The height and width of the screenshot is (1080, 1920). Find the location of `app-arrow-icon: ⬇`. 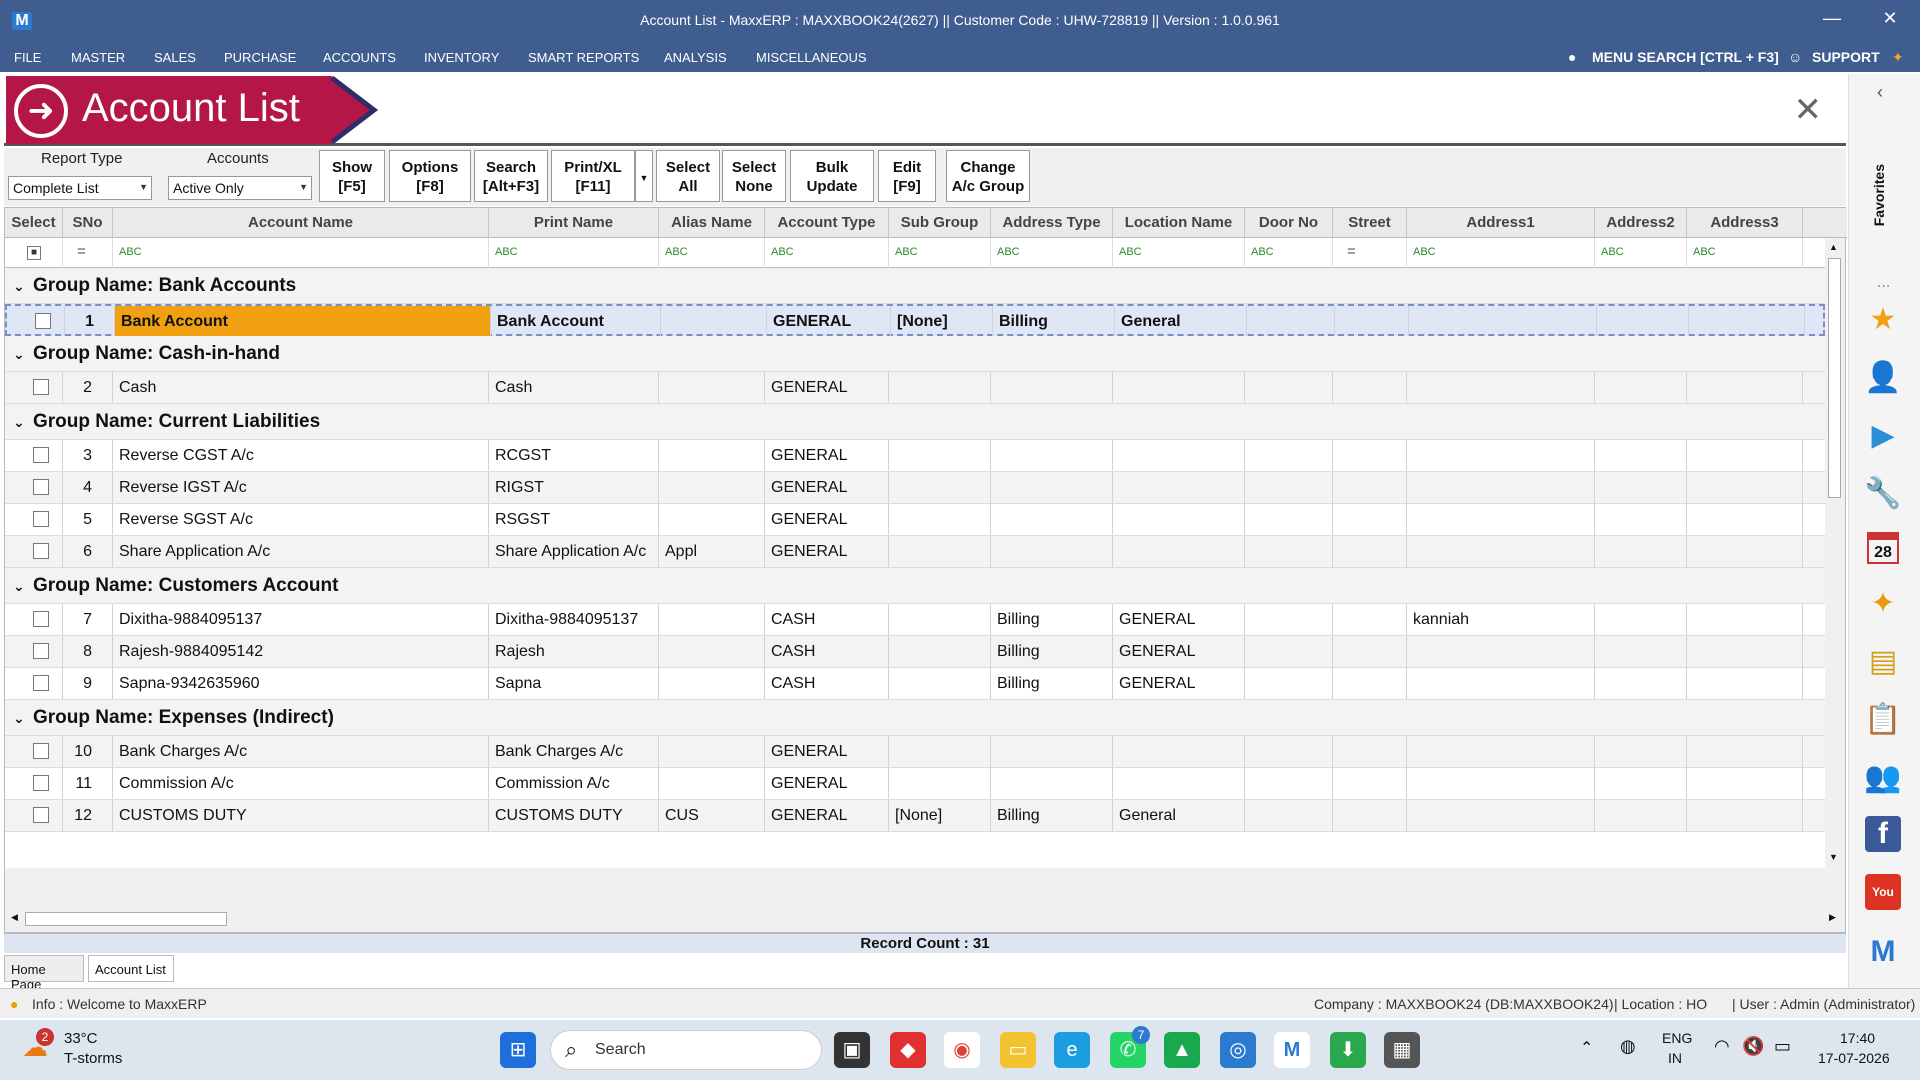

app-arrow-icon: ⬇ is located at coordinates (1348, 1050).